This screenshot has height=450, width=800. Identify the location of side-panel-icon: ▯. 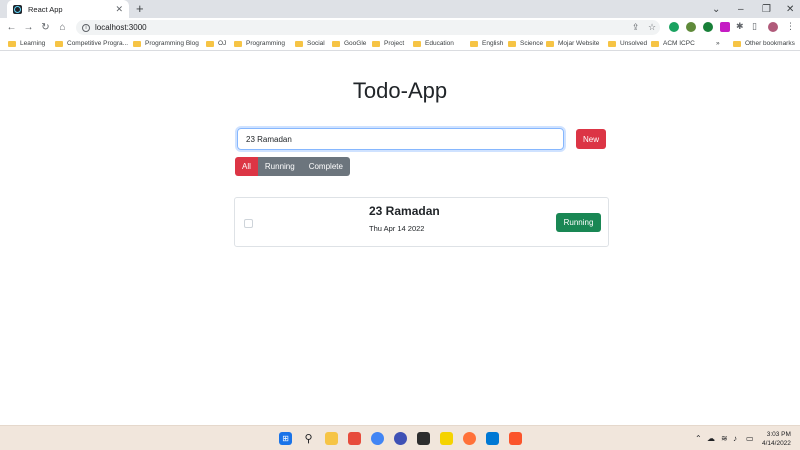
(754, 26).